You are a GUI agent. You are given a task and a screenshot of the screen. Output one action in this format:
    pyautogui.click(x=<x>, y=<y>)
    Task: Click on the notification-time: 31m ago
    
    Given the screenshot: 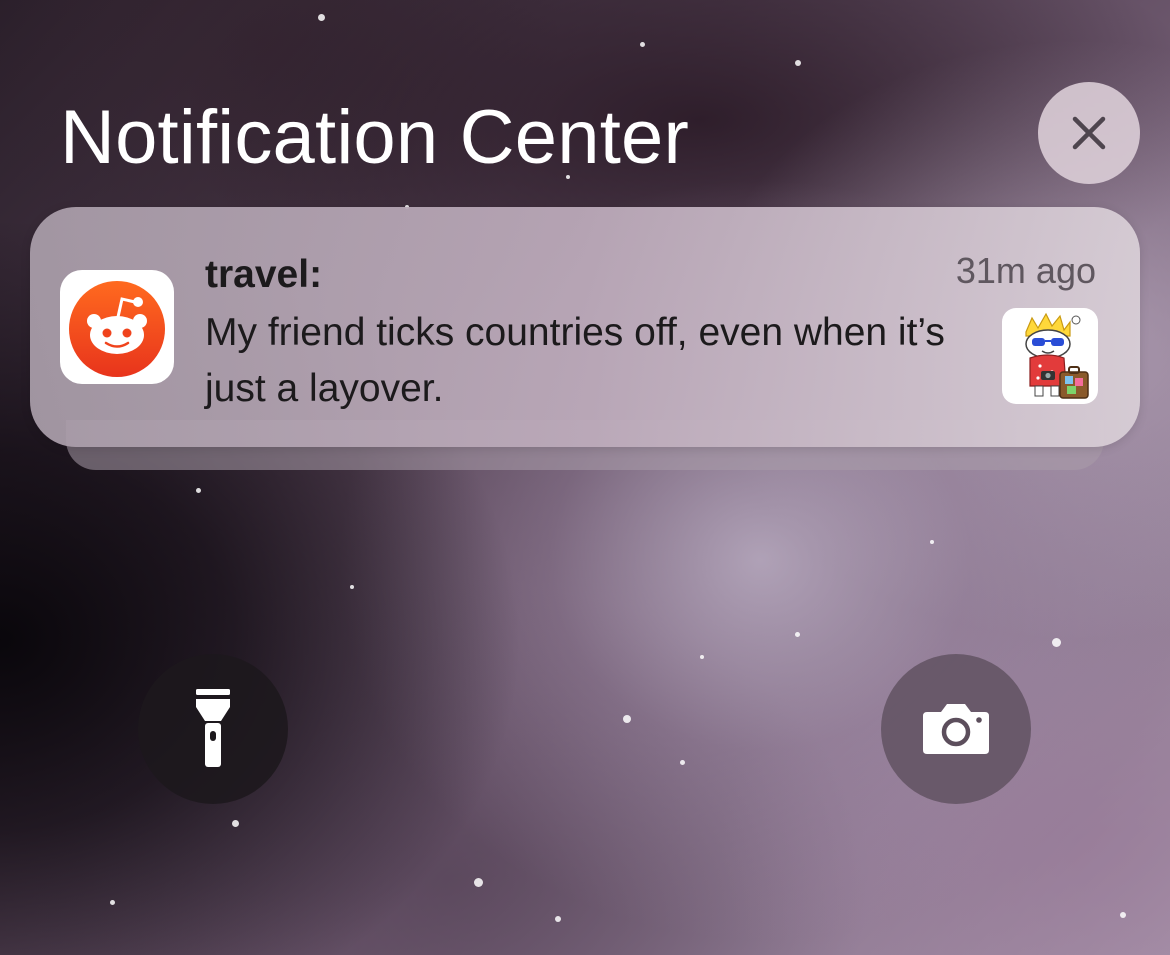 What is the action you would take?
    pyautogui.click(x=1025, y=270)
    